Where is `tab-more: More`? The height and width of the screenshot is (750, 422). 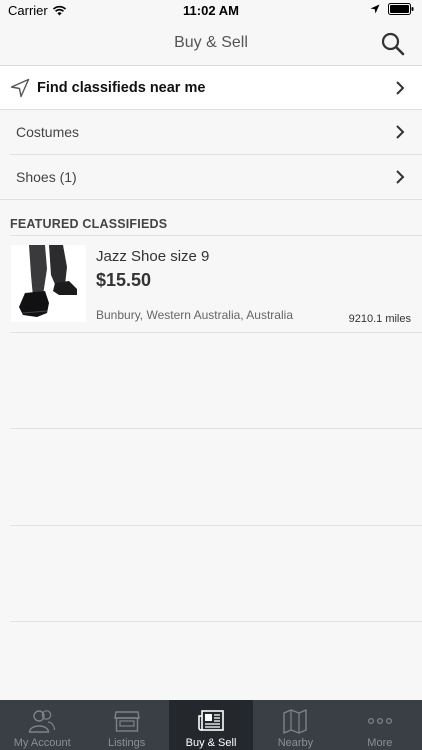
tab-more: More is located at coordinates (380, 725).